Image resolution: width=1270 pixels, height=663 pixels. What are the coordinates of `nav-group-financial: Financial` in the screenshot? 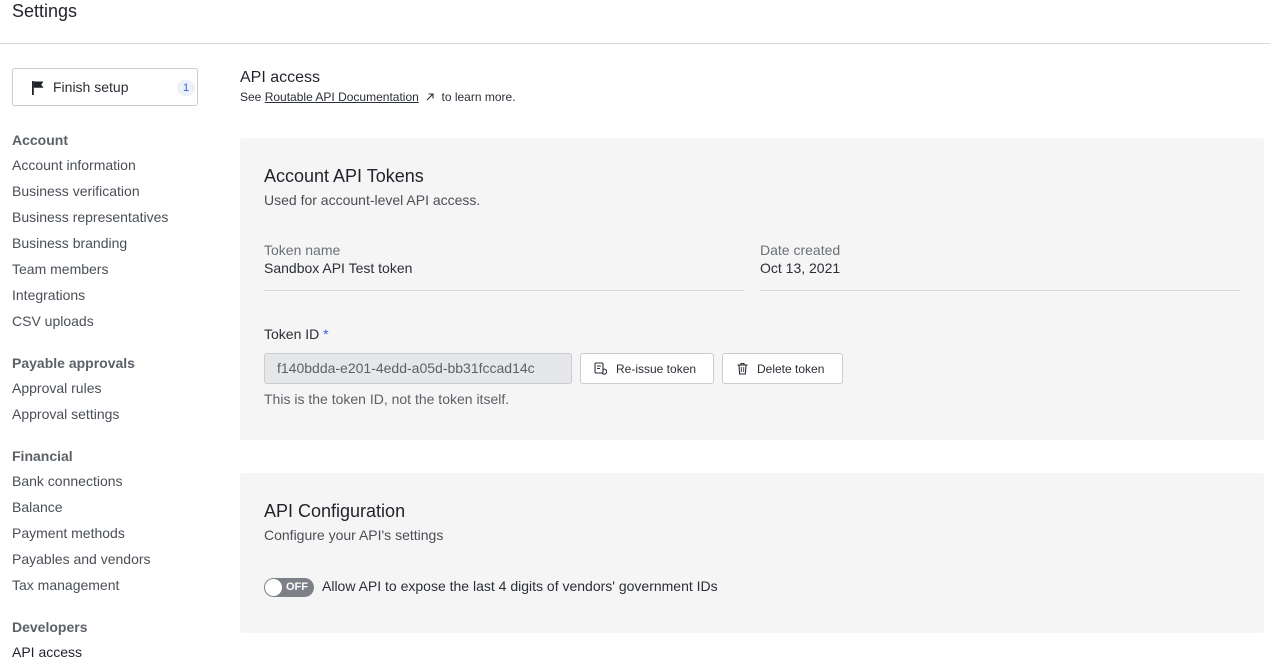 It's located at (42, 456).